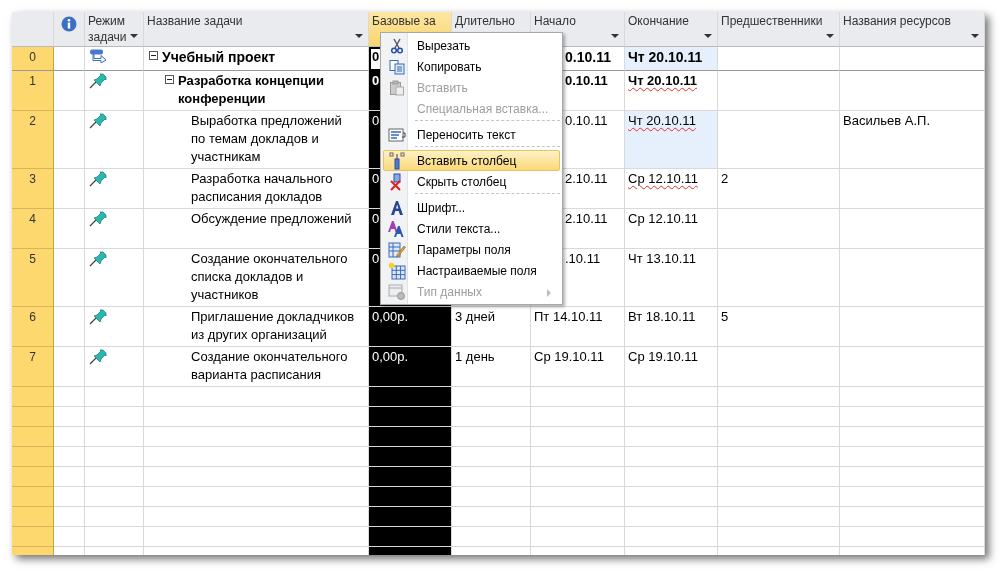 The height and width of the screenshot is (579, 1003). What do you see at coordinates (397, 66) in the screenshot?
I see `copy-icon` at bounding box center [397, 66].